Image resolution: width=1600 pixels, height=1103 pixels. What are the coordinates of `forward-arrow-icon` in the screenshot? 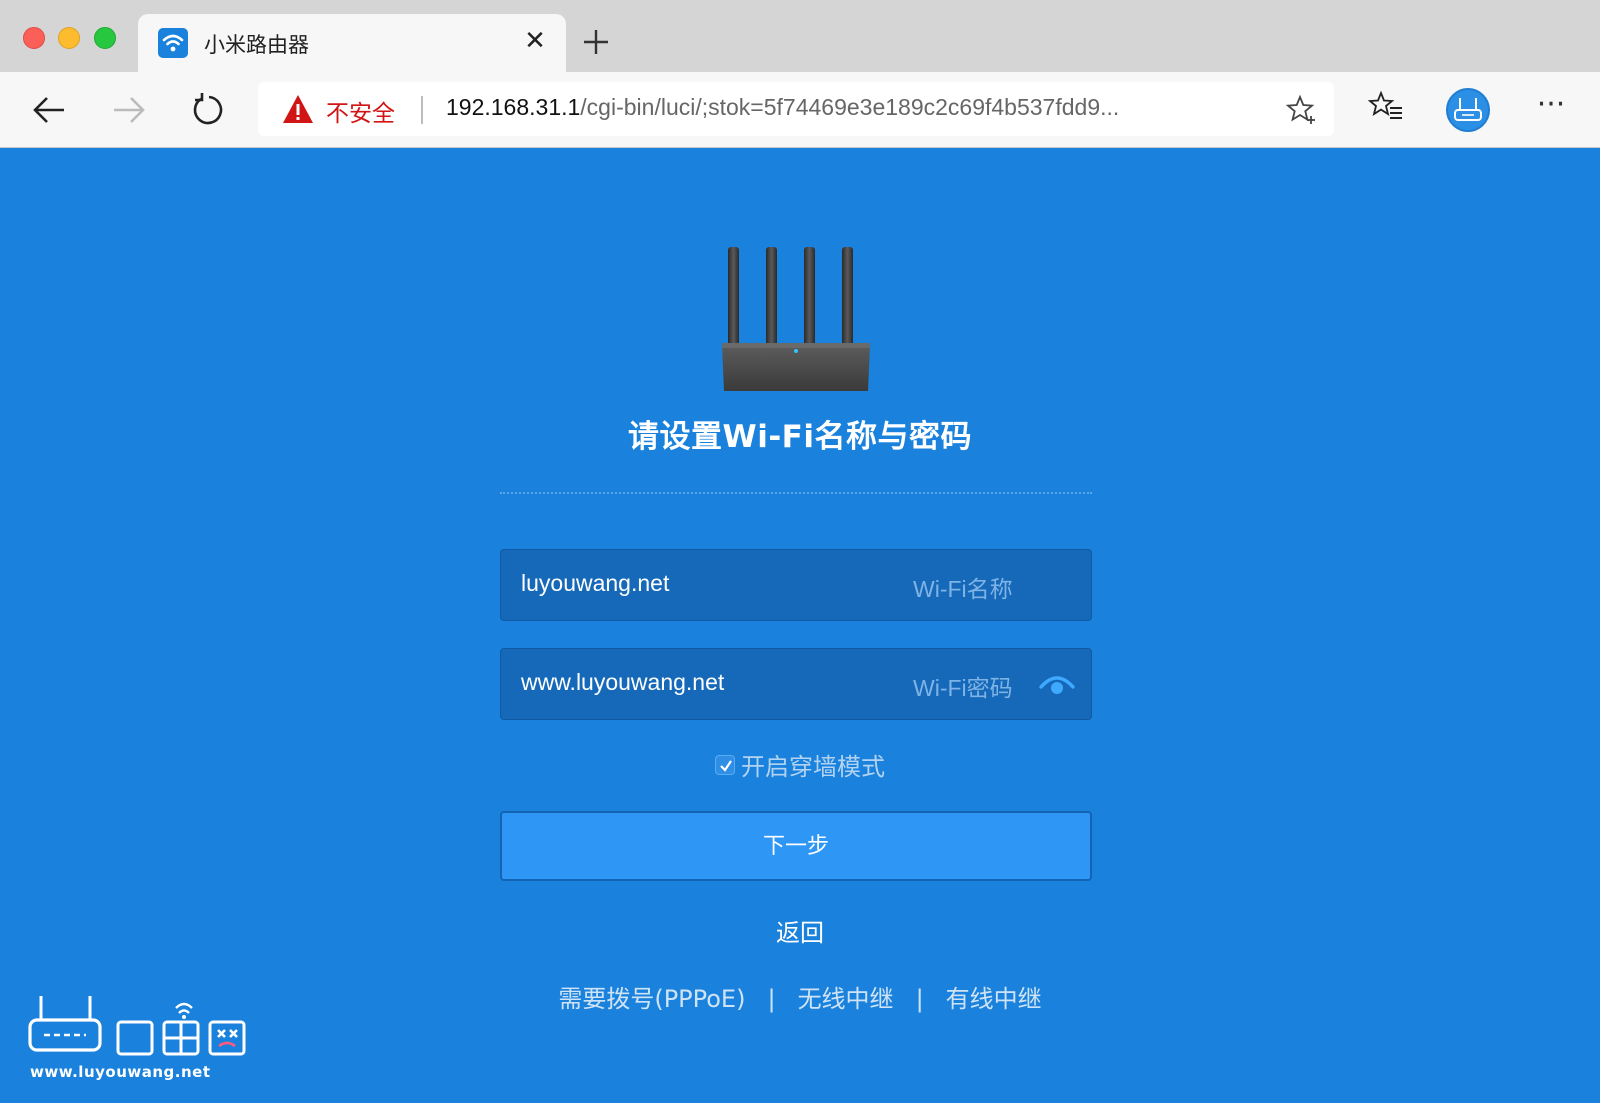 It's located at (128, 110).